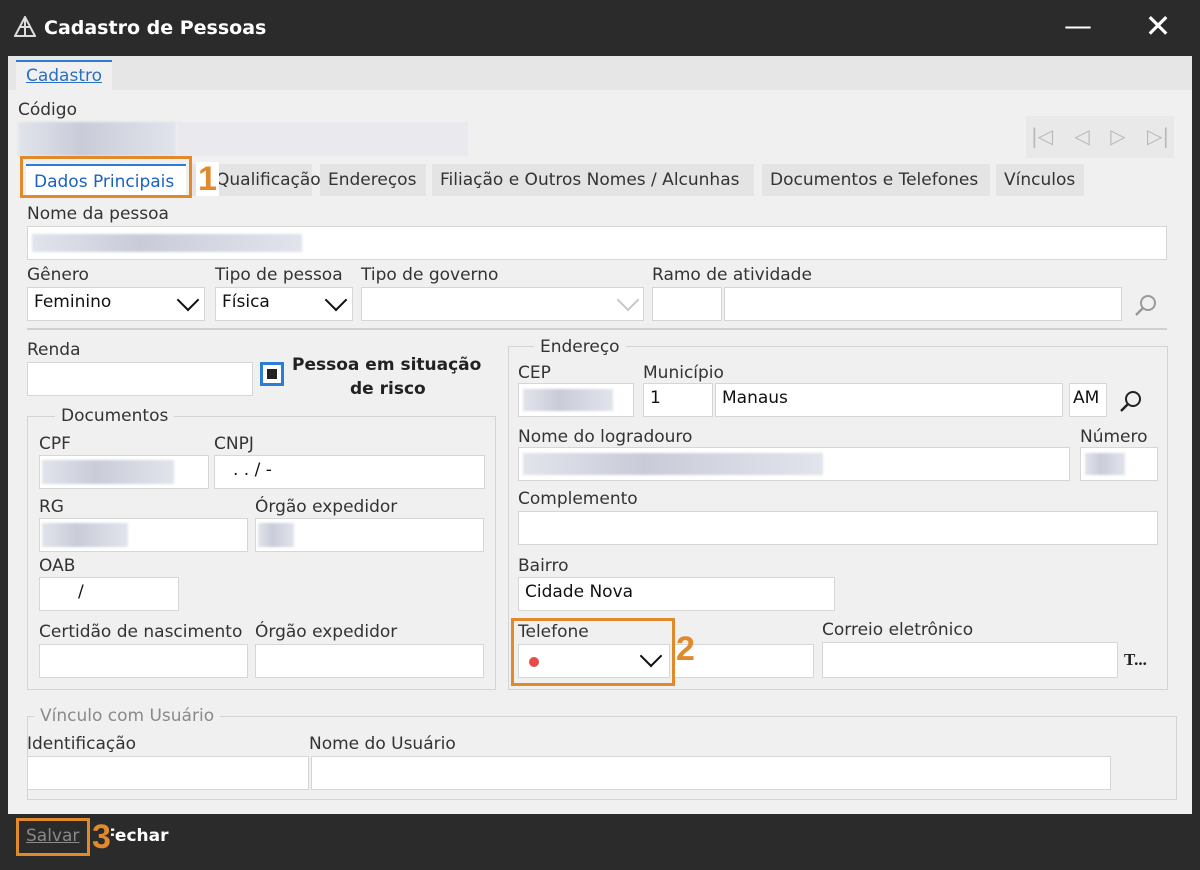  I want to click on numero-redacted, so click(1105, 464).